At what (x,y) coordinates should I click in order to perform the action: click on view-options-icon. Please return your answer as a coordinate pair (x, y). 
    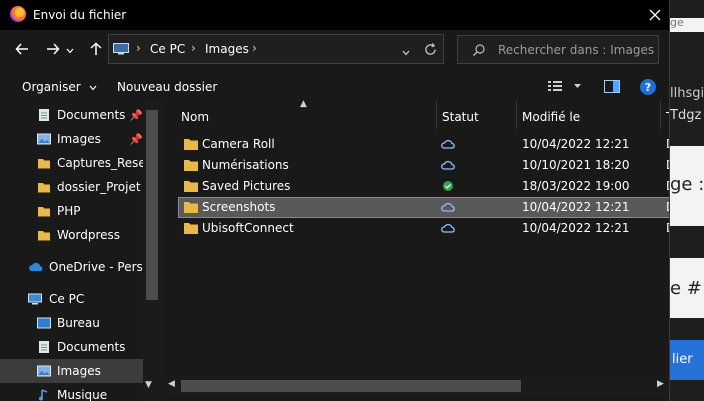
    Looking at the image, I should click on (568, 86).